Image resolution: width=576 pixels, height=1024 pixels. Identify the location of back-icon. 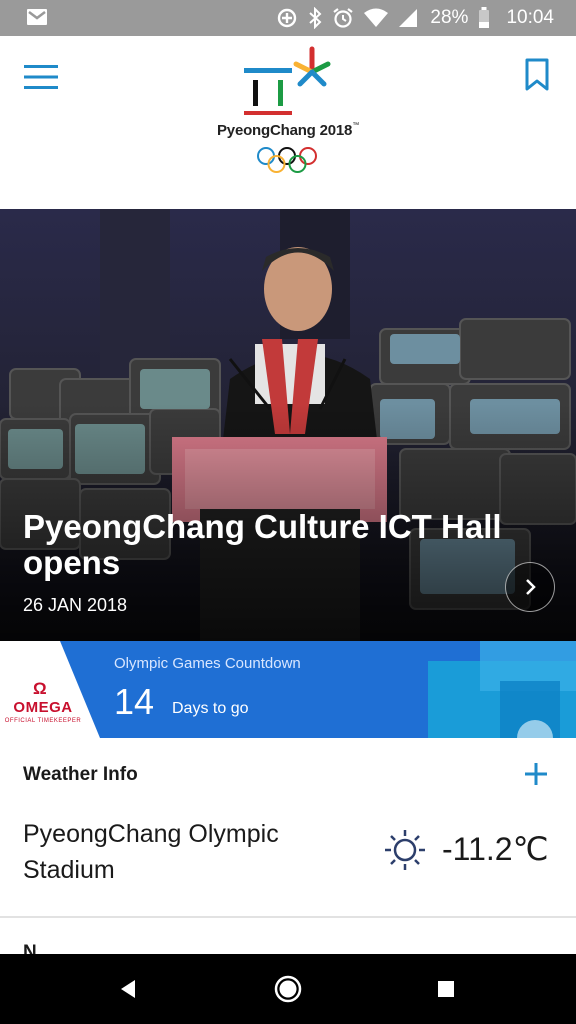
(128, 989).